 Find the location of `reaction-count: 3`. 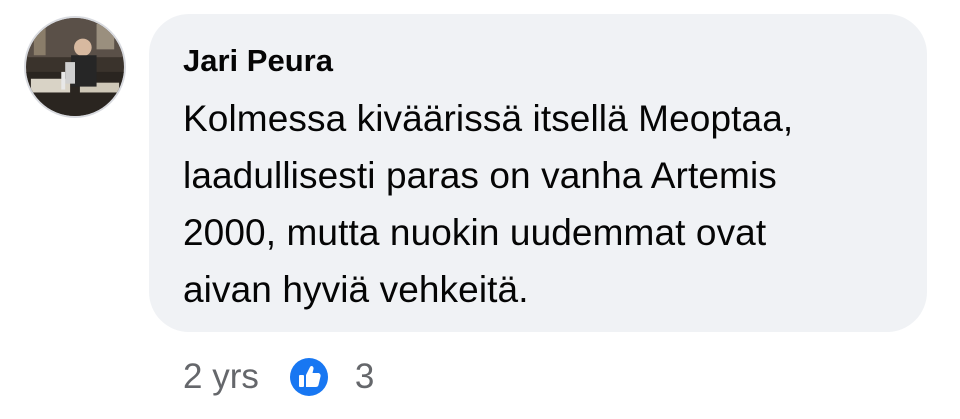

reaction-count: 3 is located at coordinates (364, 377).